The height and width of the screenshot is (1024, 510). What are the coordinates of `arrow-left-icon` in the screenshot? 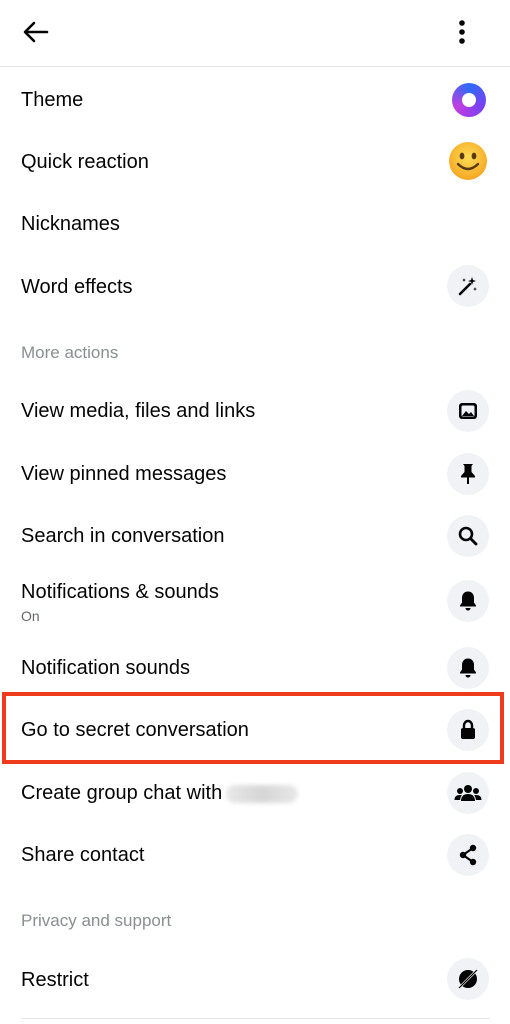 It's located at (36, 32).